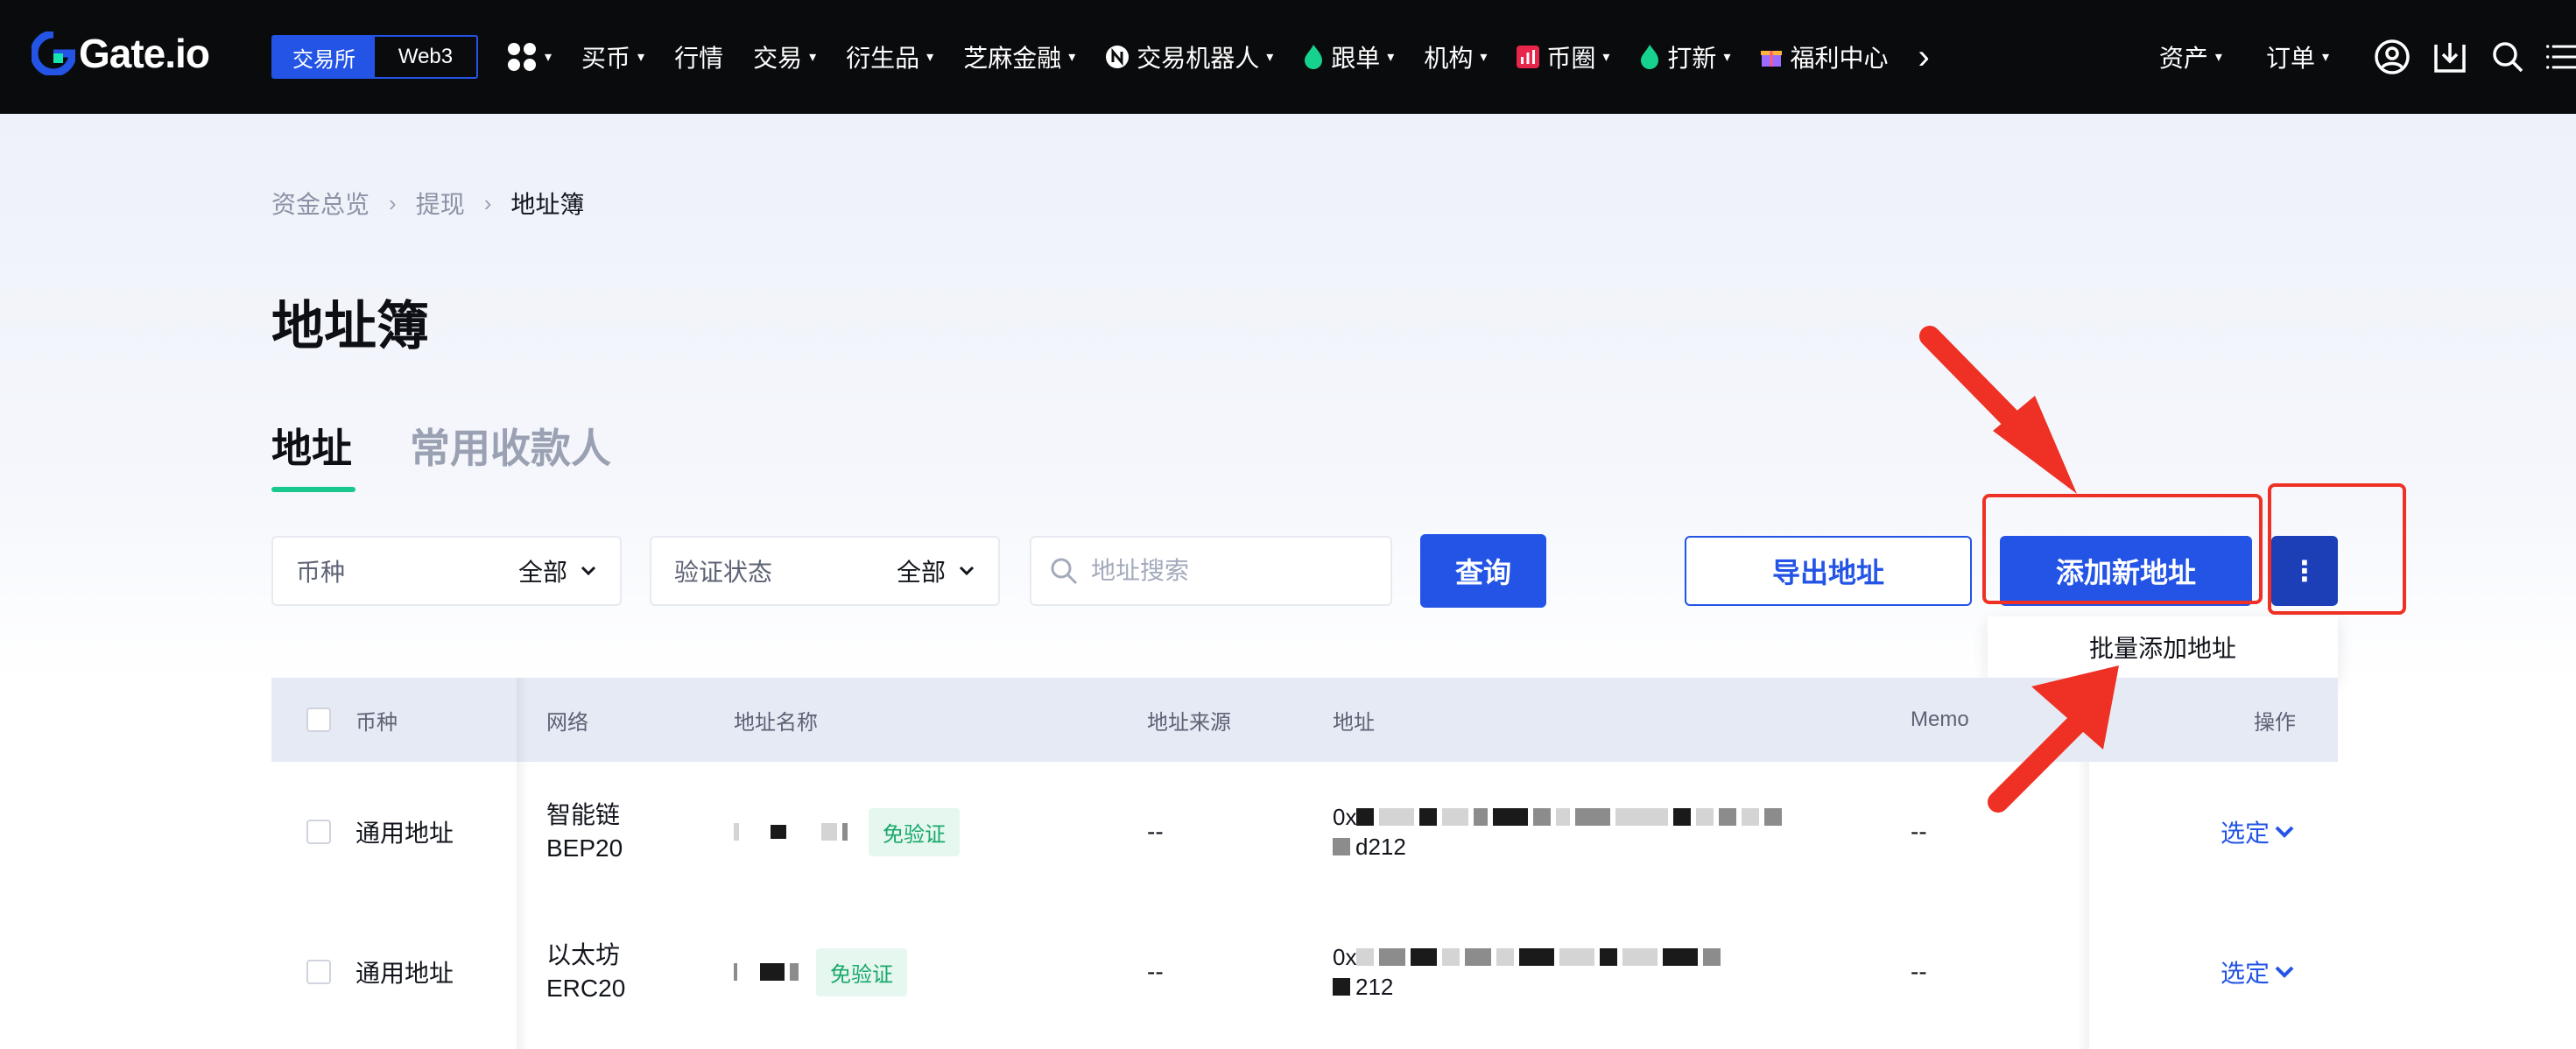 This screenshot has height=1049, width=2576. I want to click on nav-finance: 芝麻金融 ▾, so click(1019, 57).